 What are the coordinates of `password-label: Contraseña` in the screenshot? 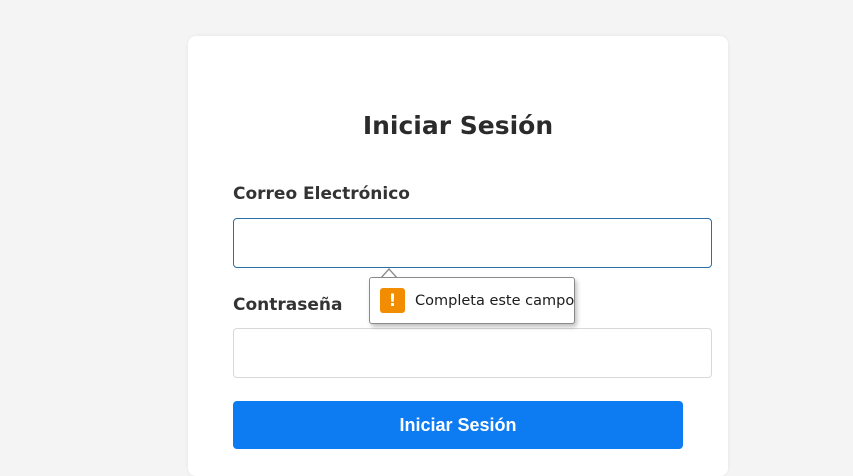 It's located at (288, 305).